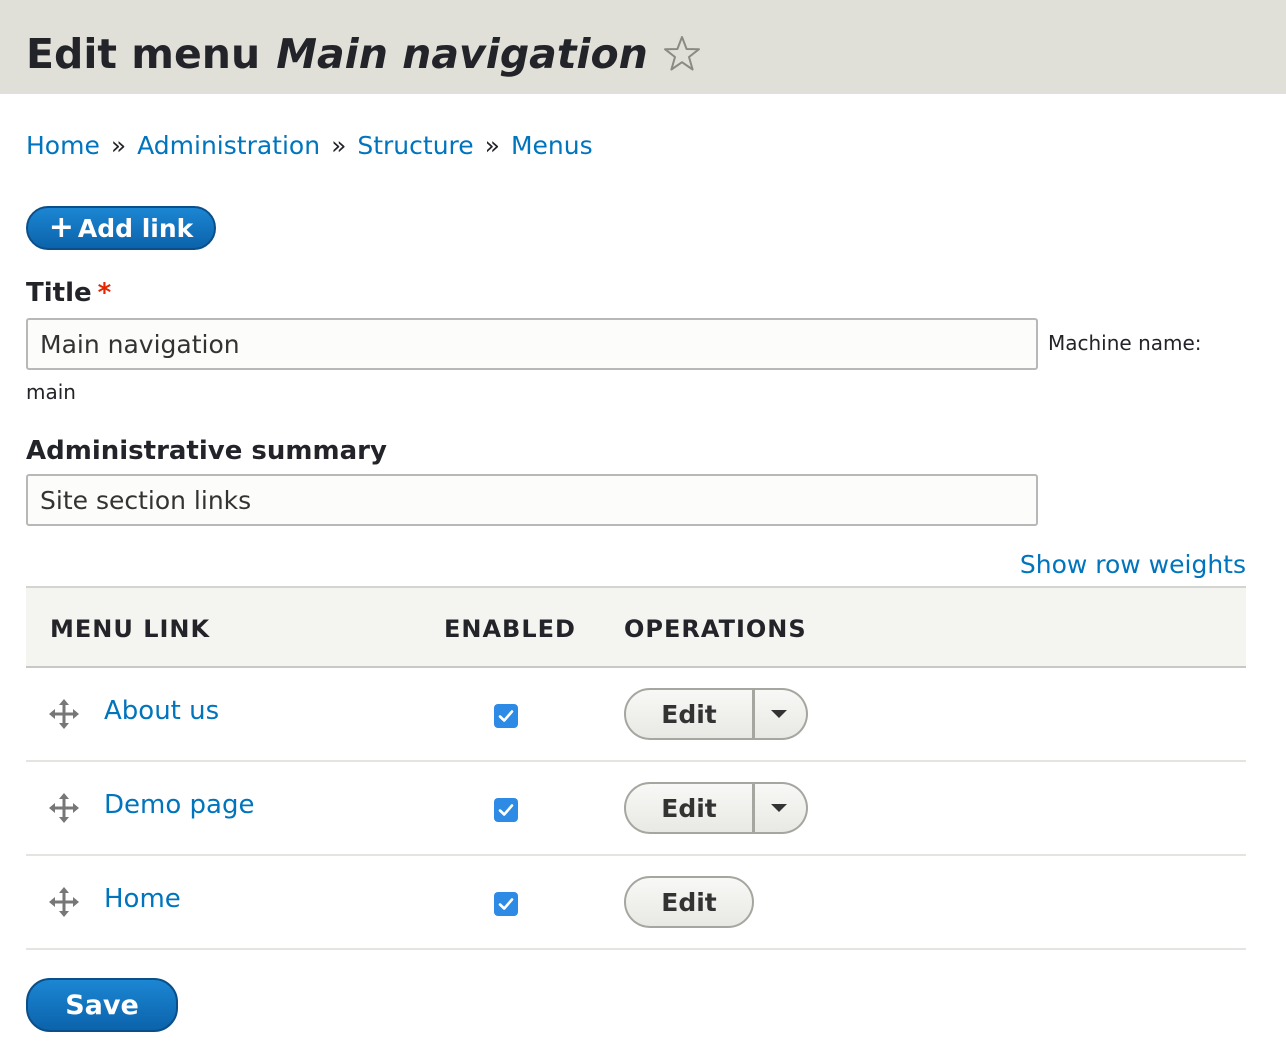  Describe the element at coordinates (161, 711) in the screenshot. I see `menu-link-about-us: About us` at that location.